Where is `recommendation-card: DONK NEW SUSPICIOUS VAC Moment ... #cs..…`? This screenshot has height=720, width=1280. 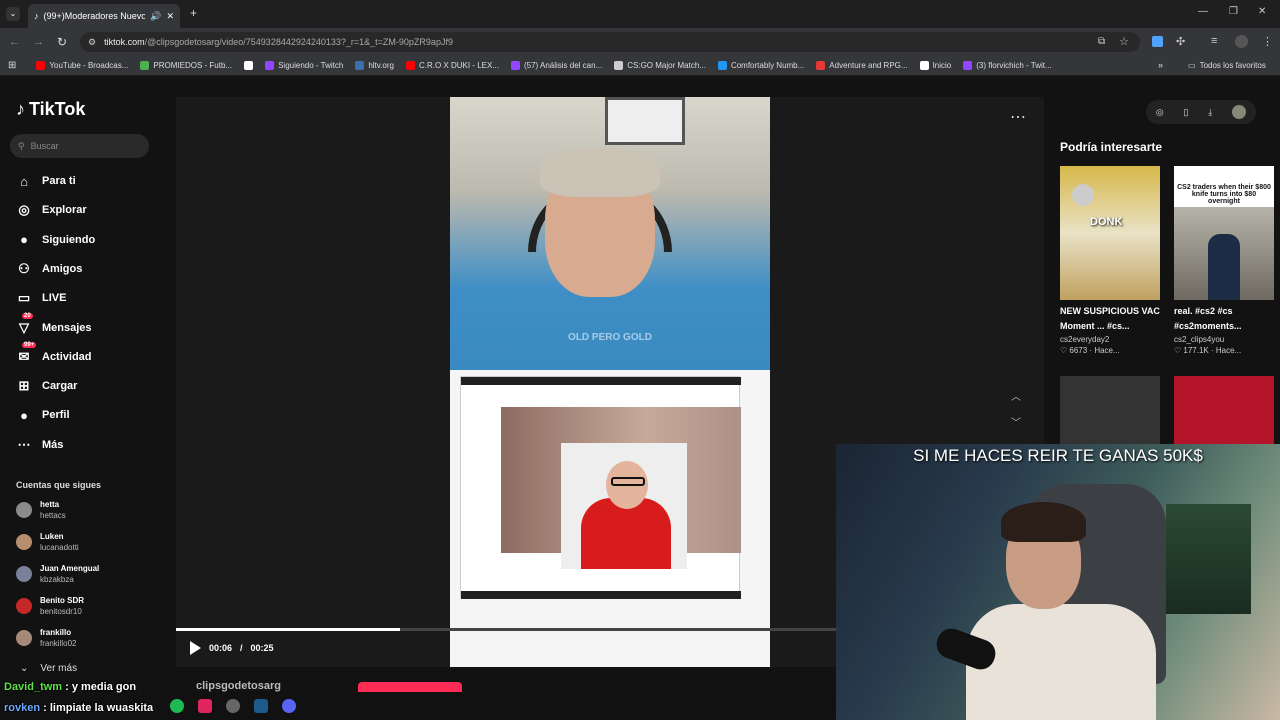 recommendation-card: DONK NEW SUSPICIOUS VAC Moment ... #cs..… is located at coordinates (1110, 260).